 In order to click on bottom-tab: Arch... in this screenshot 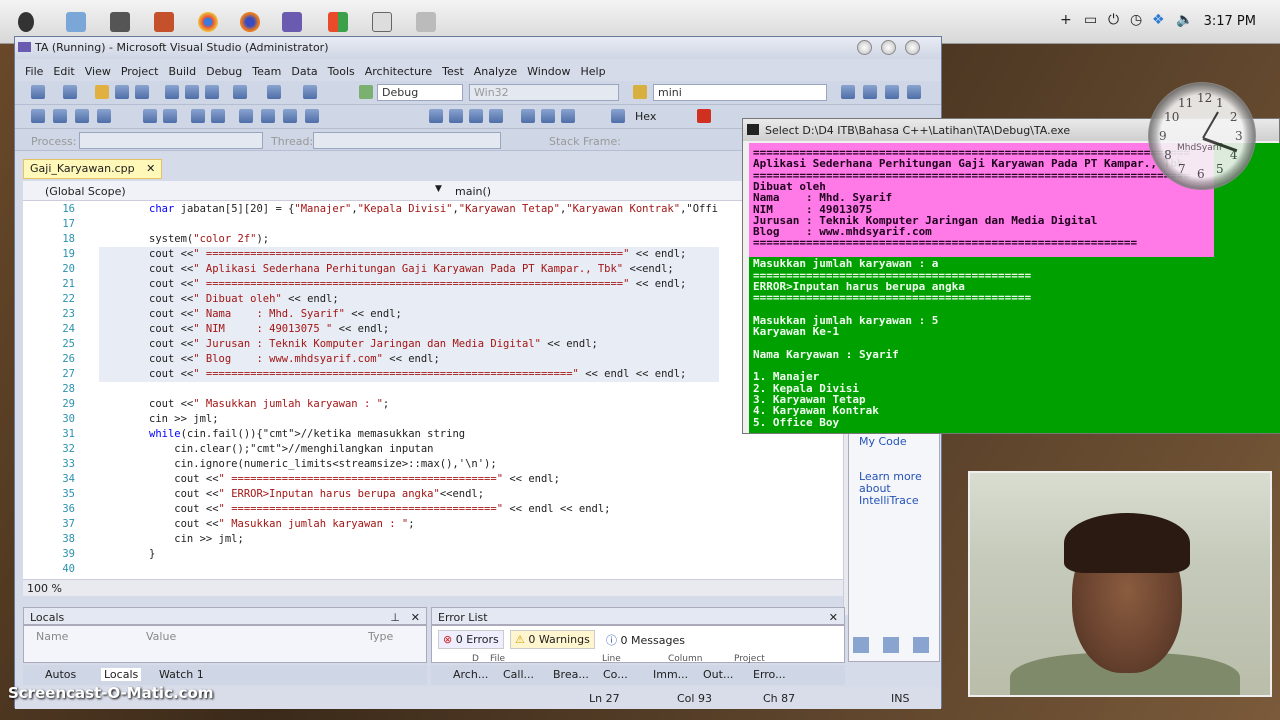, I will do `click(470, 674)`.